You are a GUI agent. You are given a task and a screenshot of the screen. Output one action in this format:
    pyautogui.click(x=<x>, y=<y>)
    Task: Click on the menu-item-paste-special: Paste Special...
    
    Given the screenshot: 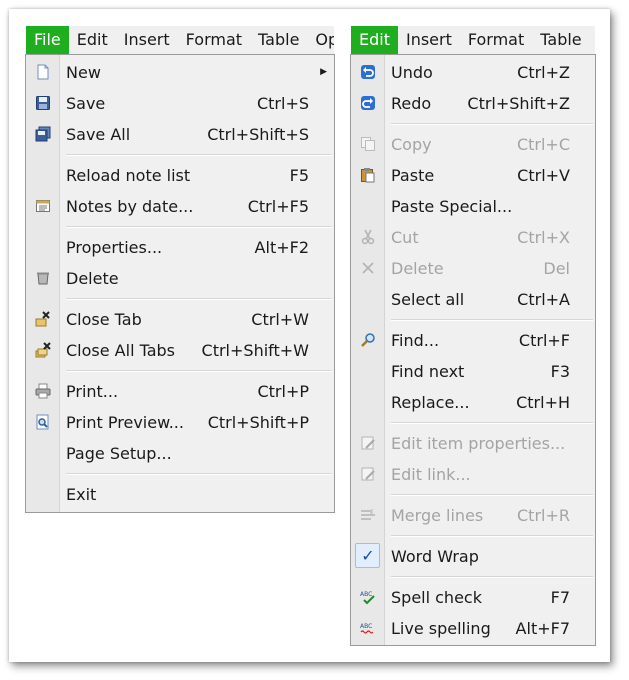 What is the action you would take?
    pyautogui.click(x=473, y=206)
    